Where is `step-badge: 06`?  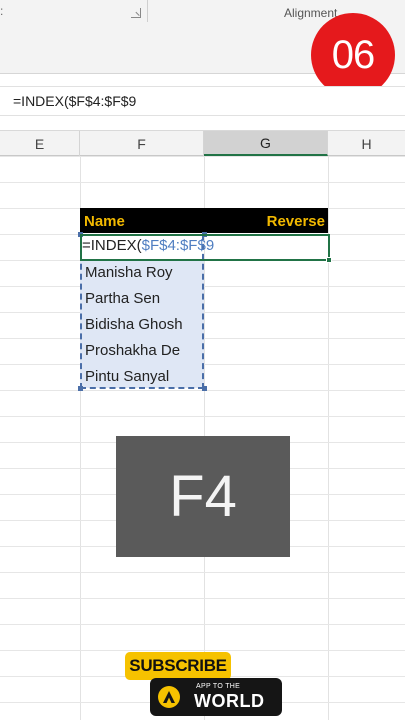 step-badge: 06 is located at coordinates (353, 55).